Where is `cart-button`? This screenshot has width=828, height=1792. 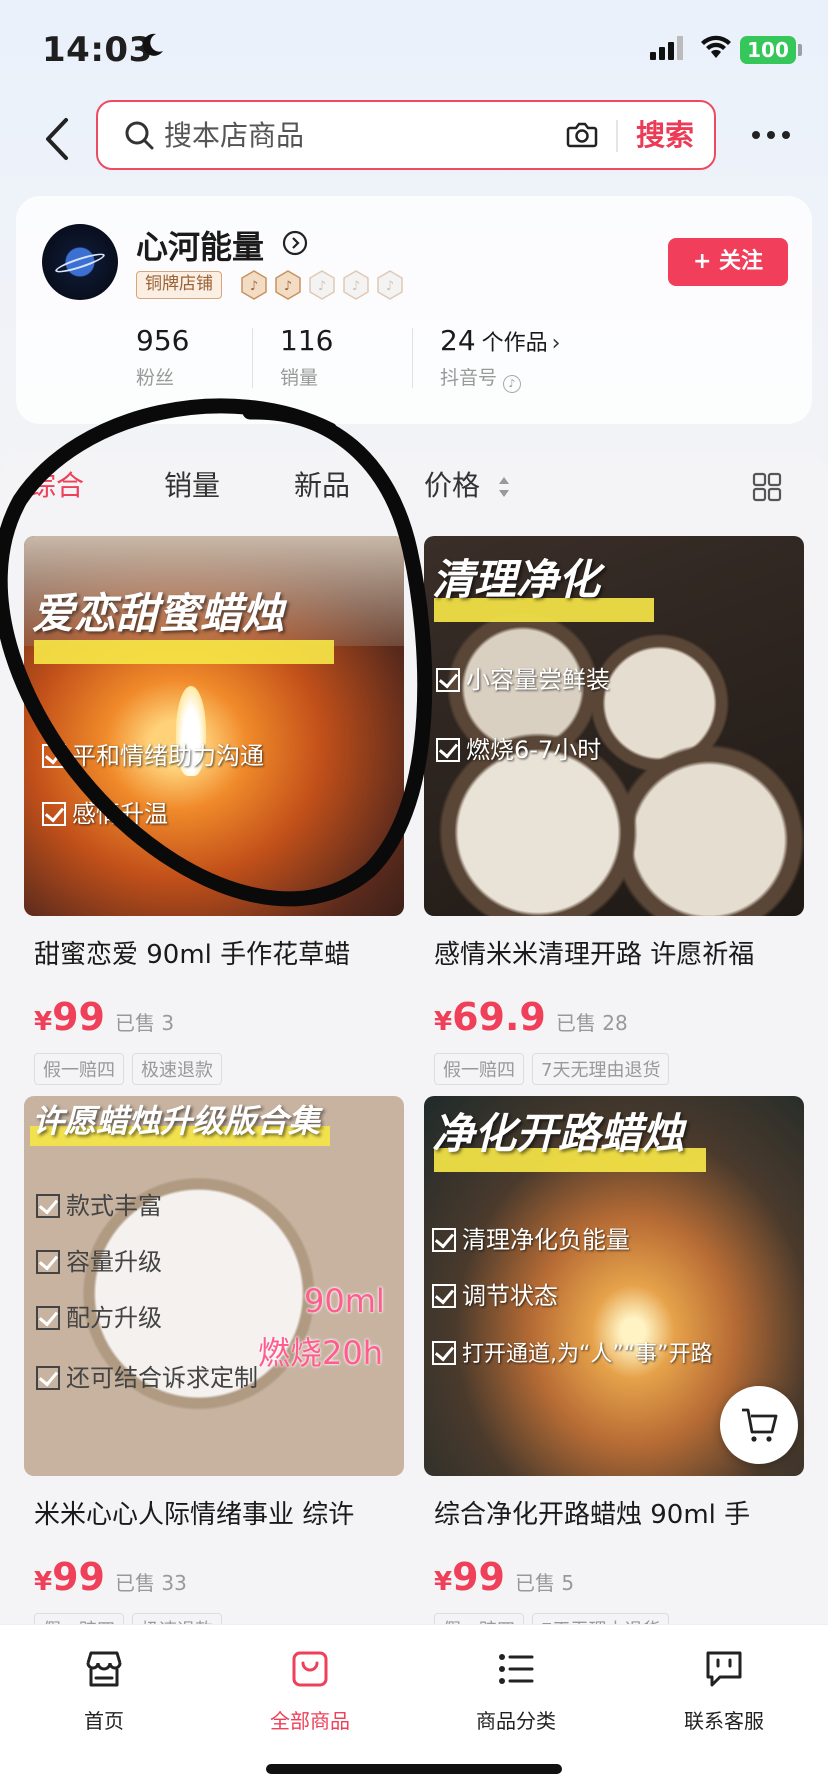
cart-button is located at coordinates (759, 1425).